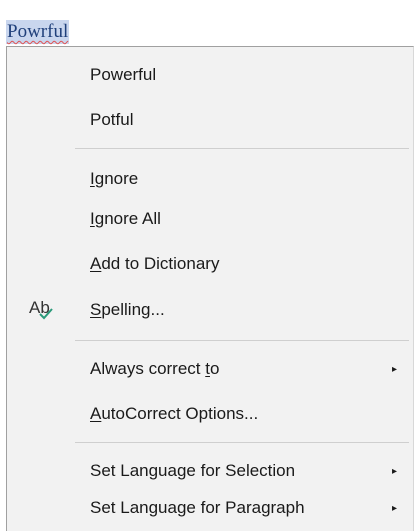  I want to click on misspelled-word: Powrful, so click(38, 32).